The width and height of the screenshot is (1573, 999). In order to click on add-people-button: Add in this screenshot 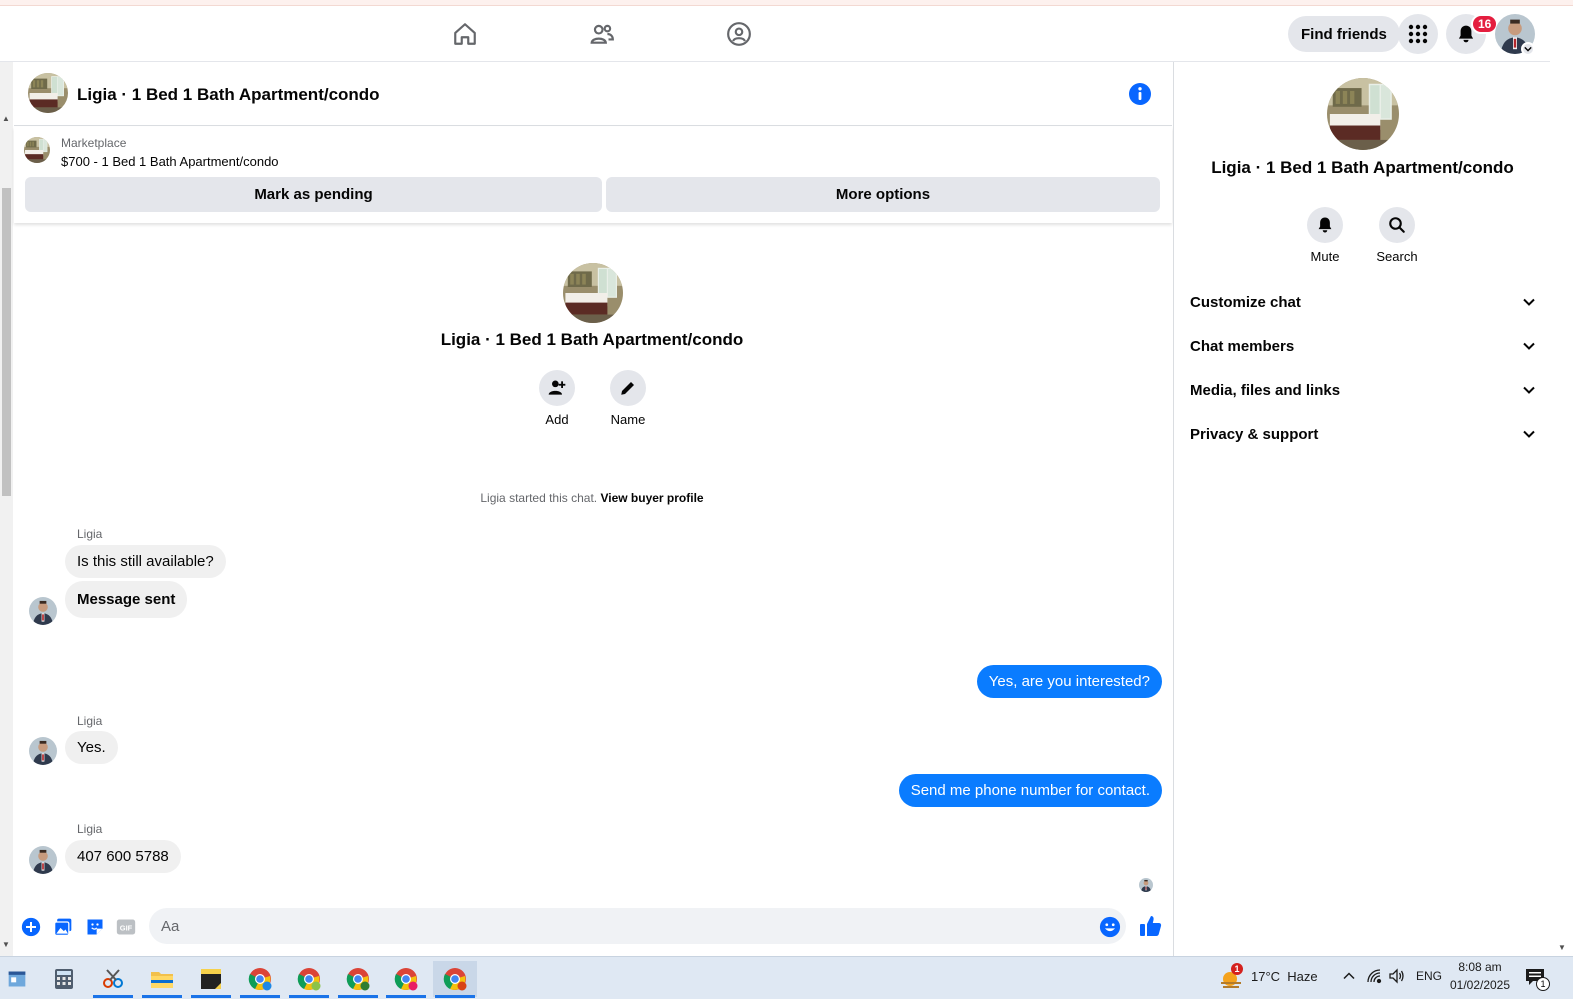, I will do `click(557, 398)`.